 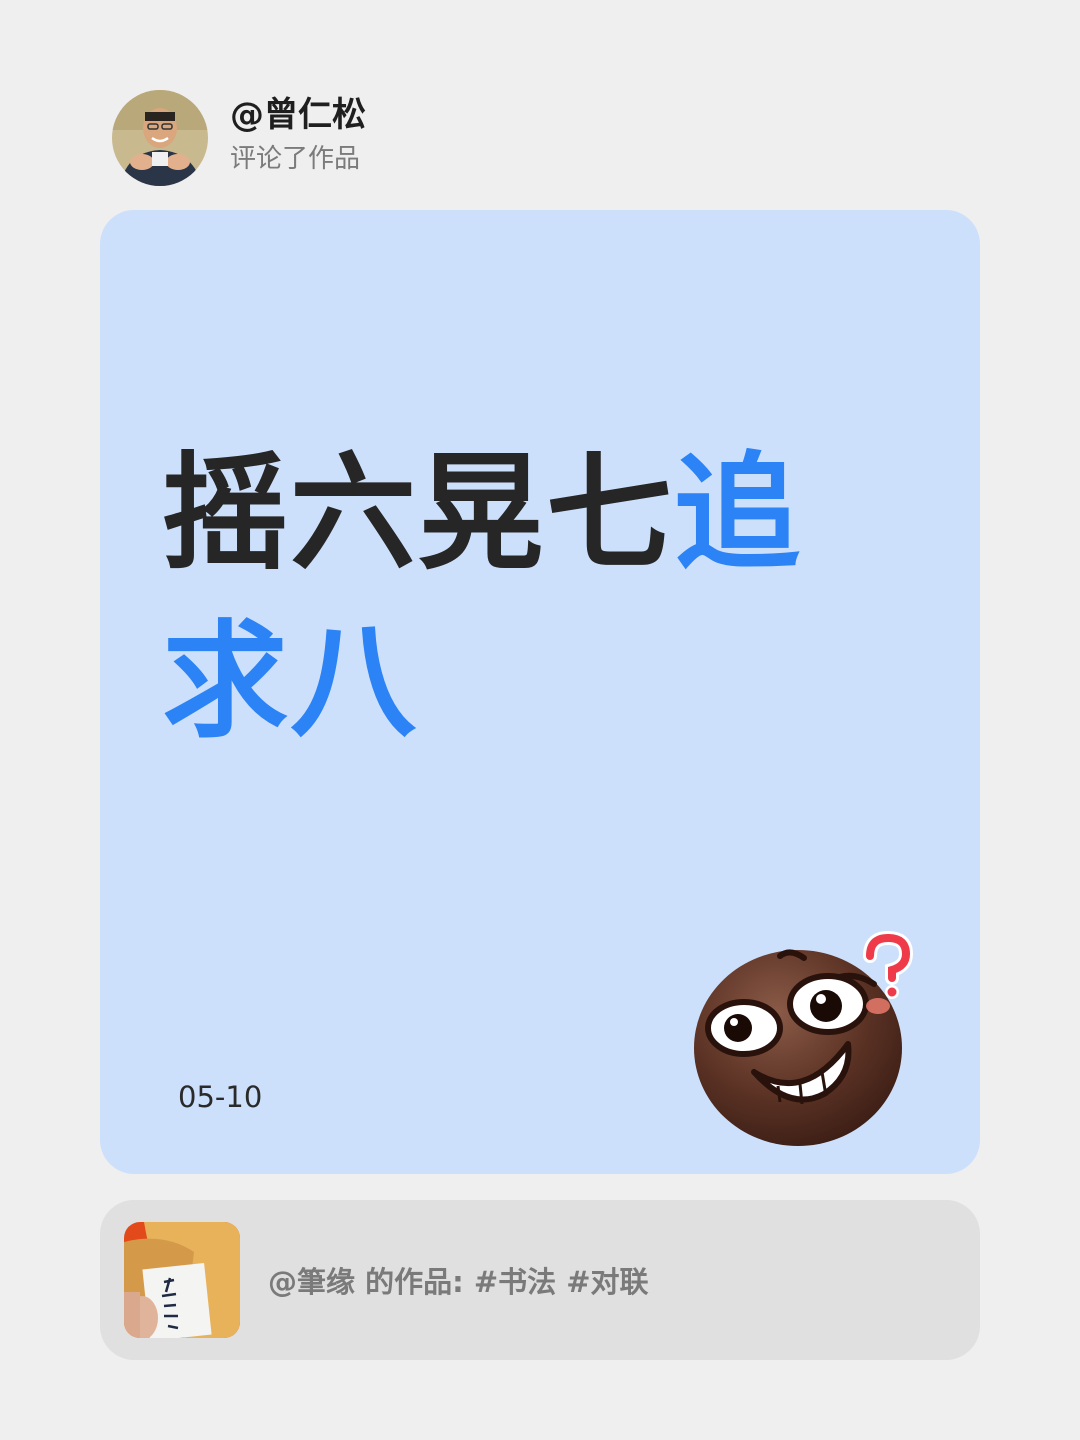 I want to click on action-text: 评论了作品, so click(x=295, y=159).